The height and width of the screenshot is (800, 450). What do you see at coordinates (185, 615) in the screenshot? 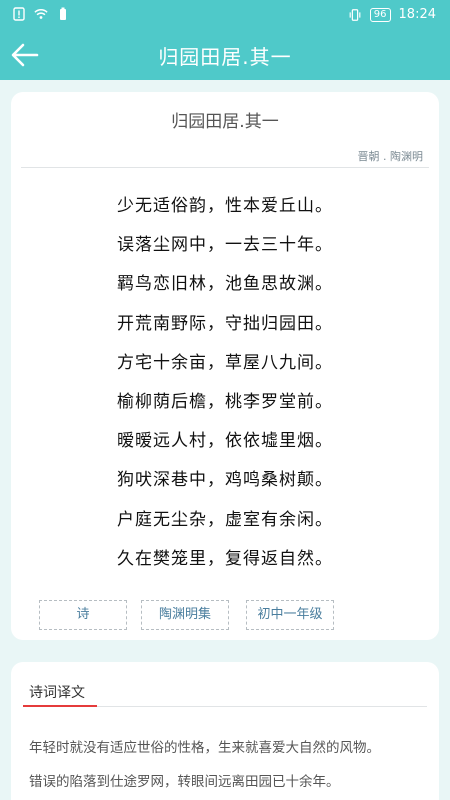
I see `tag-collection: 陶渊明集` at bounding box center [185, 615].